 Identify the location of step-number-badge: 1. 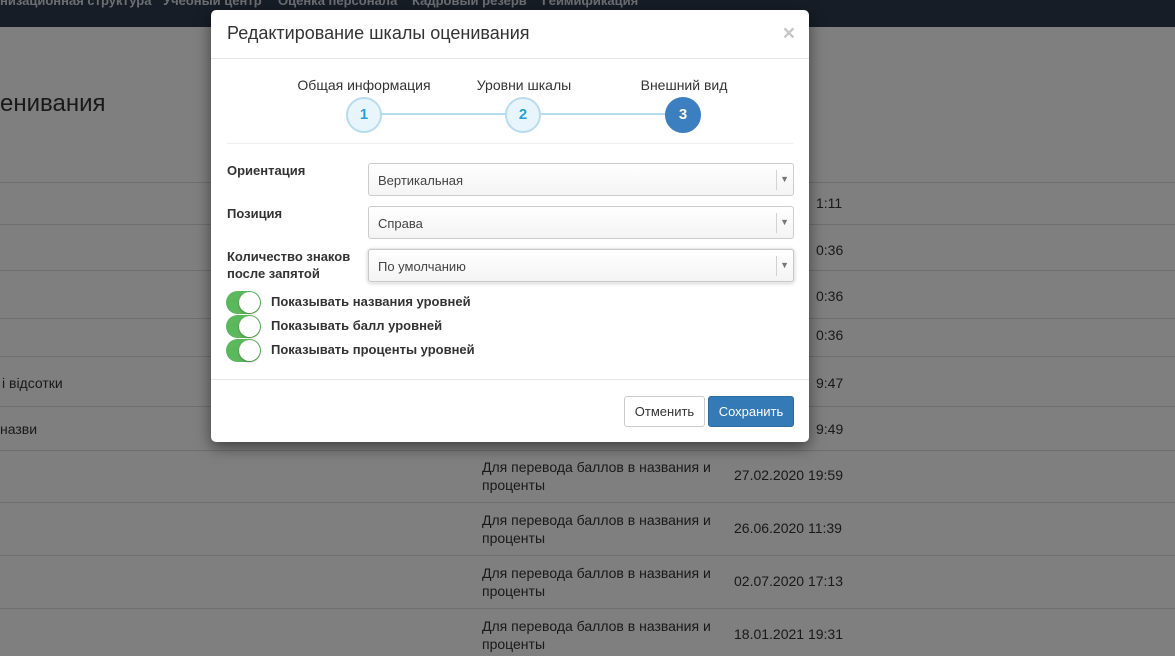
(364, 115).